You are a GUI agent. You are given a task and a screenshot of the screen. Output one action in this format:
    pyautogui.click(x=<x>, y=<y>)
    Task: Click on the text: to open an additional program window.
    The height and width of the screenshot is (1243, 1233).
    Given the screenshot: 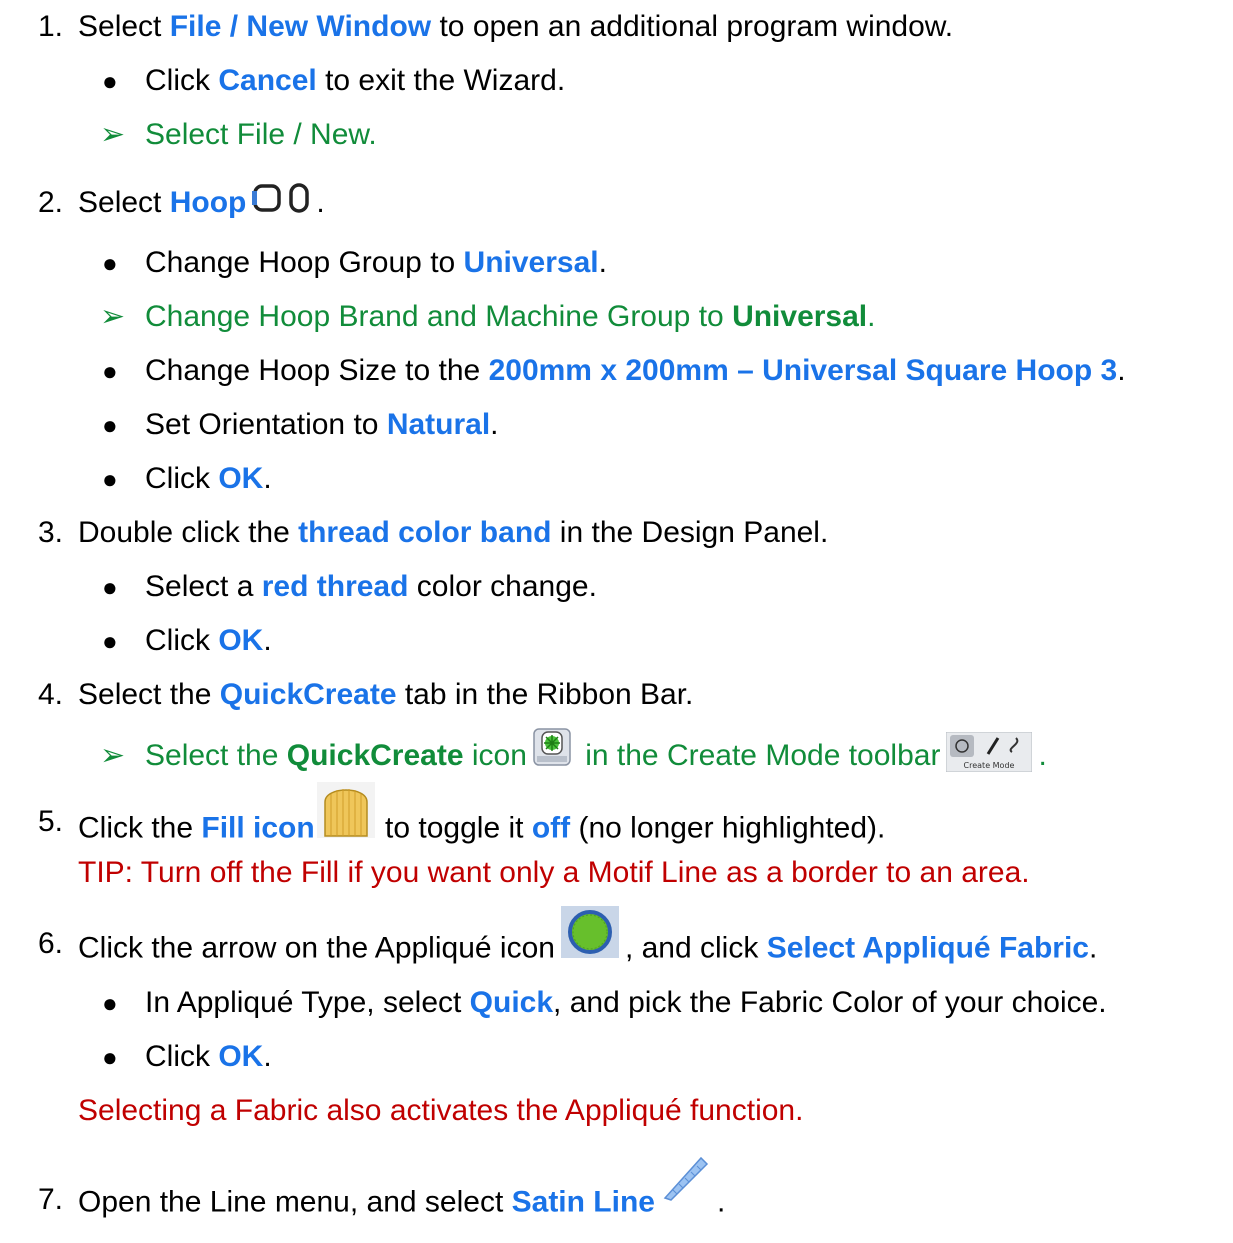 What is the action you would take?
    pyautogui.click(x=692, y=26)
    